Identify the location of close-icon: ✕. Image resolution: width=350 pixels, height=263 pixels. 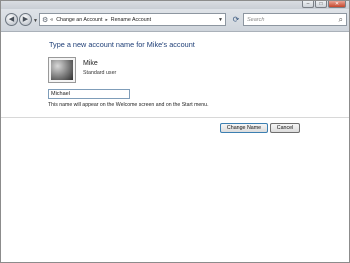
(337, 4).